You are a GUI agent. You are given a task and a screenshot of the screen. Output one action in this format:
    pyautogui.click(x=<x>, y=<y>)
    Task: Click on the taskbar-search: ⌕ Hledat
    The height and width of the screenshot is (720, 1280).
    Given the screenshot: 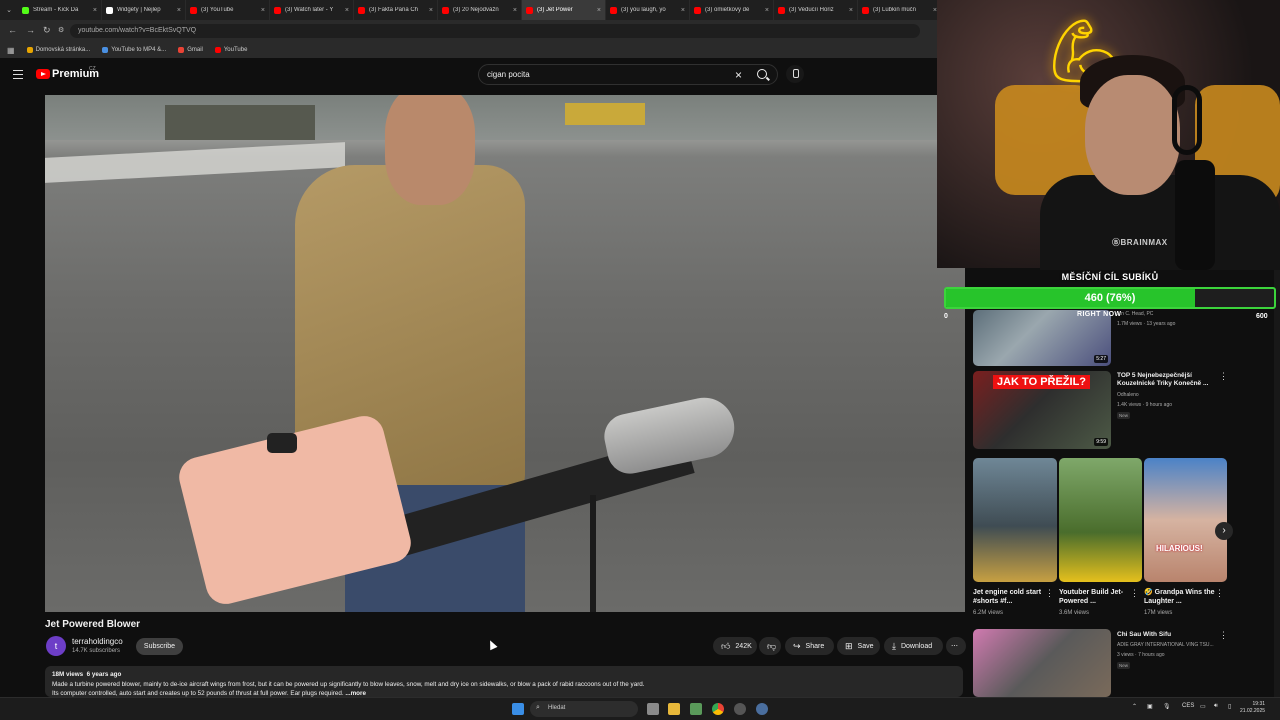 What is the action you would take?
    pyautogui.click(x=584, y=709)
    